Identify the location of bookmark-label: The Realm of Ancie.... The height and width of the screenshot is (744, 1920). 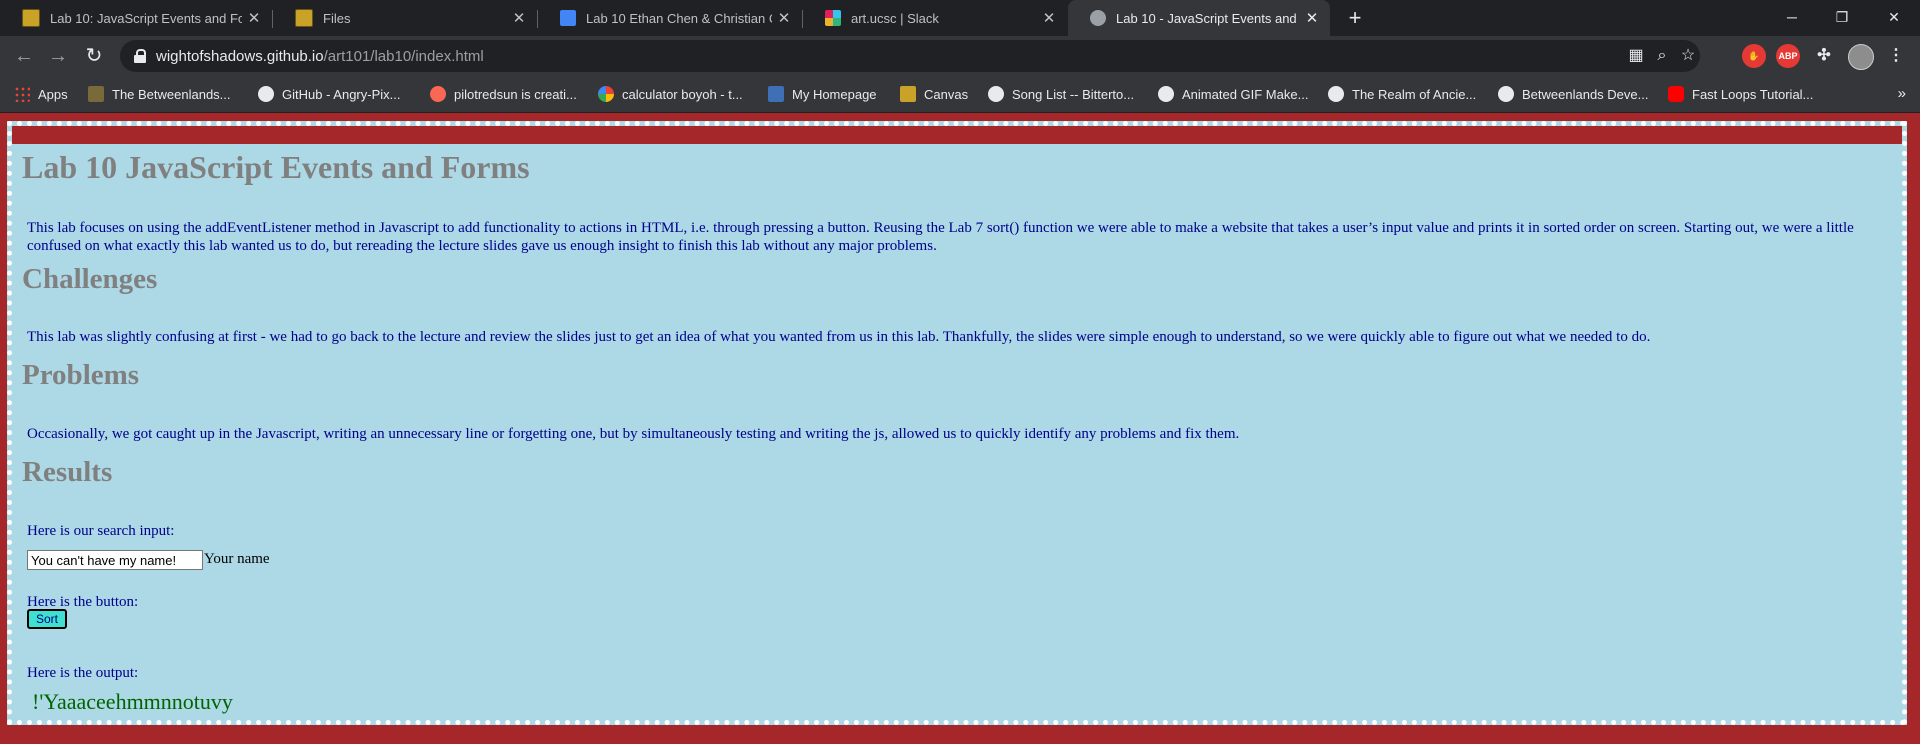
(1414, 94).